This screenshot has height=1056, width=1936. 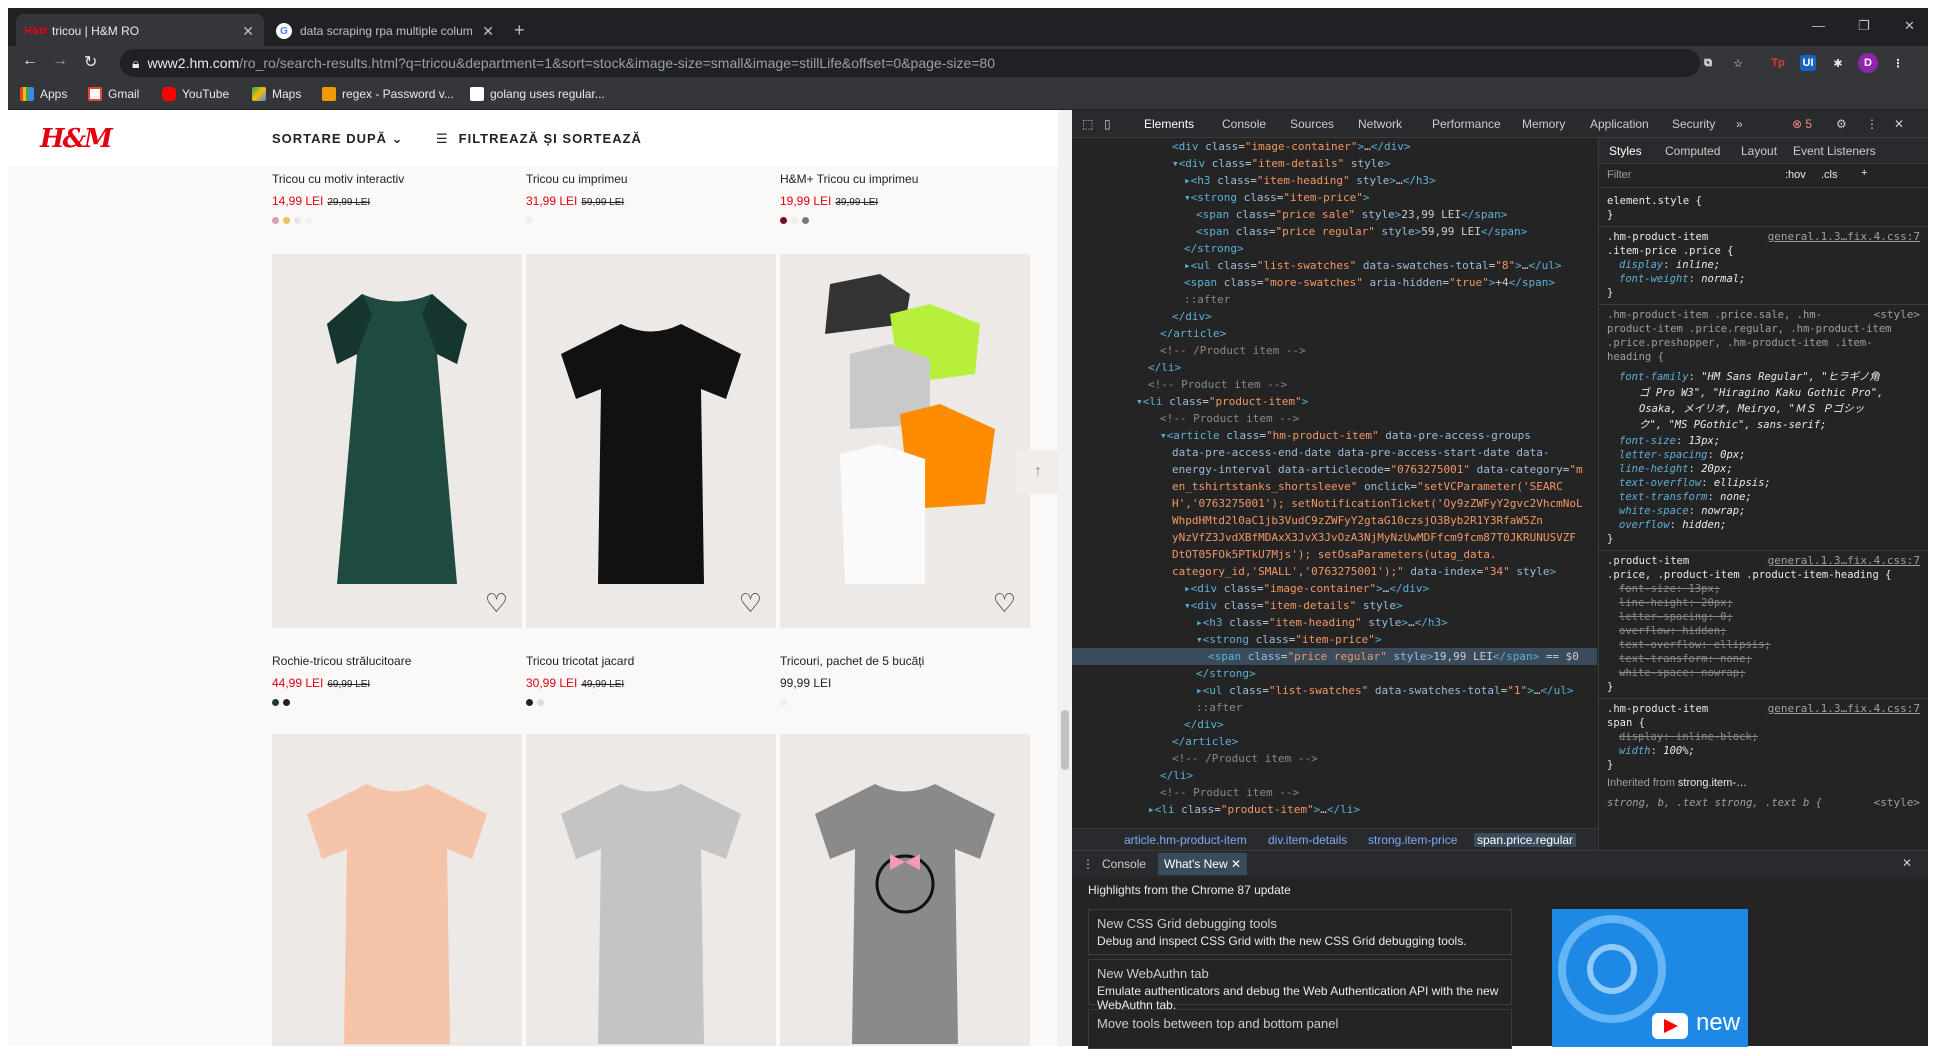 What do you see at coordinates (1088, 864) in the screenshot?
I see `drawer-menu-icon: ⋮` at bounding box center [1088, 864].